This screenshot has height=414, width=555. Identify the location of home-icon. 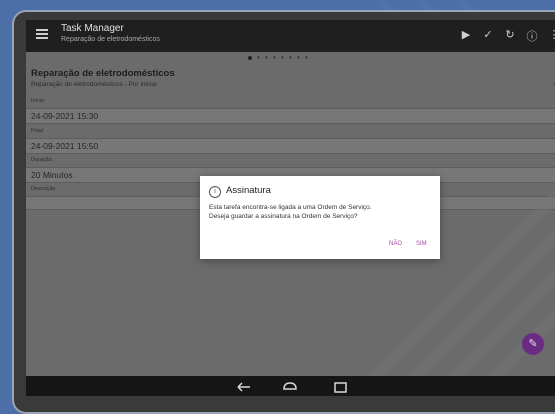
(290, 386).